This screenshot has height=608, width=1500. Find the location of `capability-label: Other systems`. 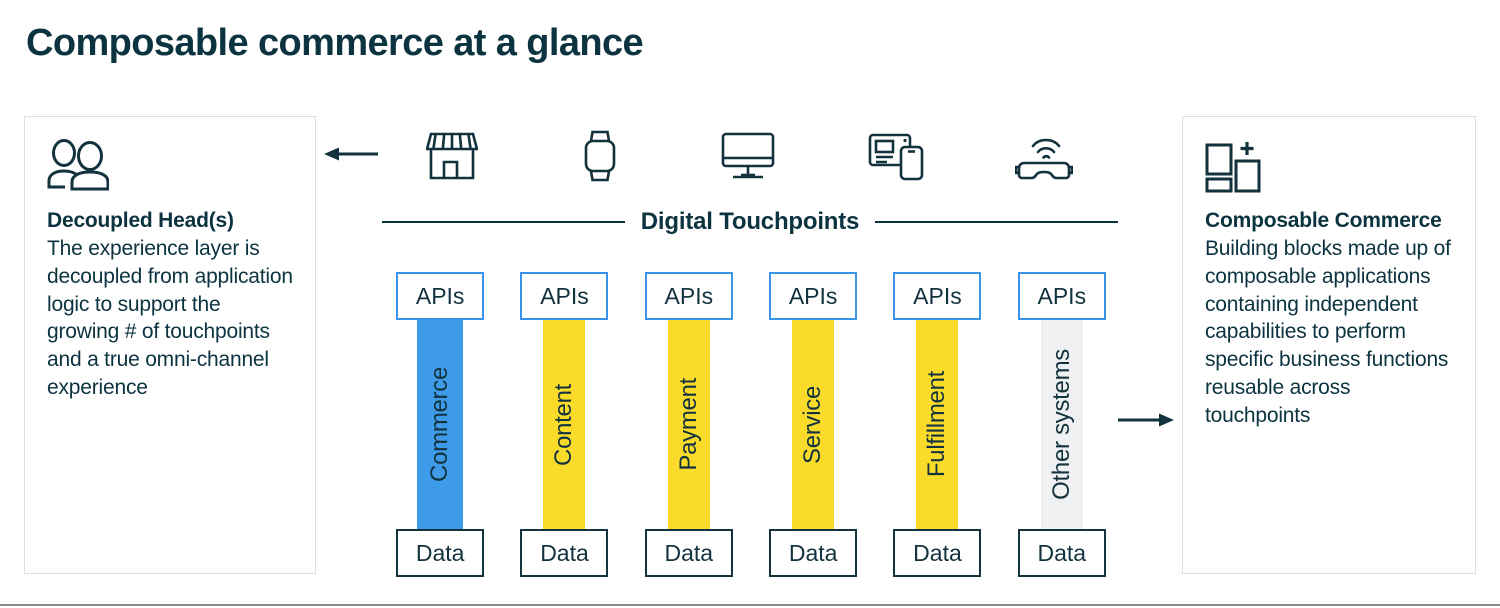

capability-label: Other systems is located at coordinates (1061, 424).